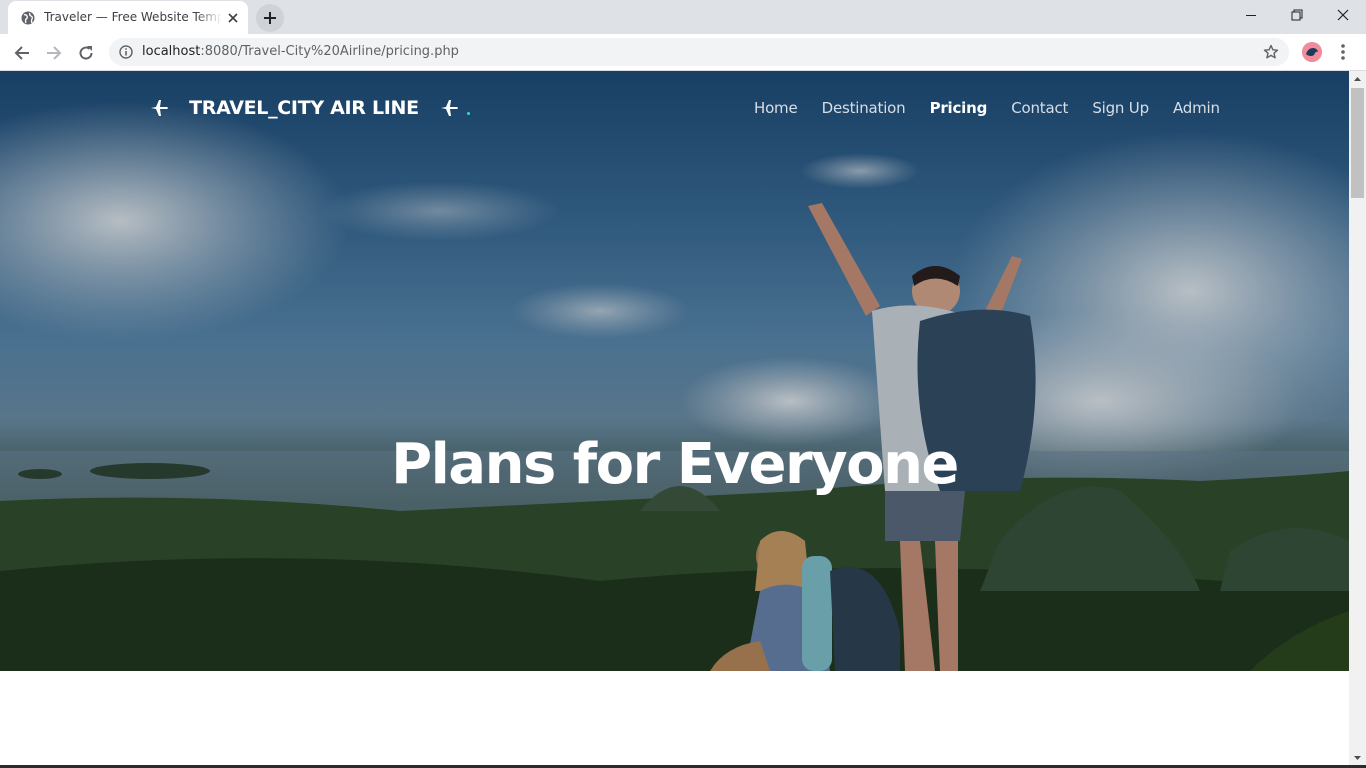 The height and width of the screenshot is (768, 1366). I want to click on profile-avatar, so click(1312, 52).